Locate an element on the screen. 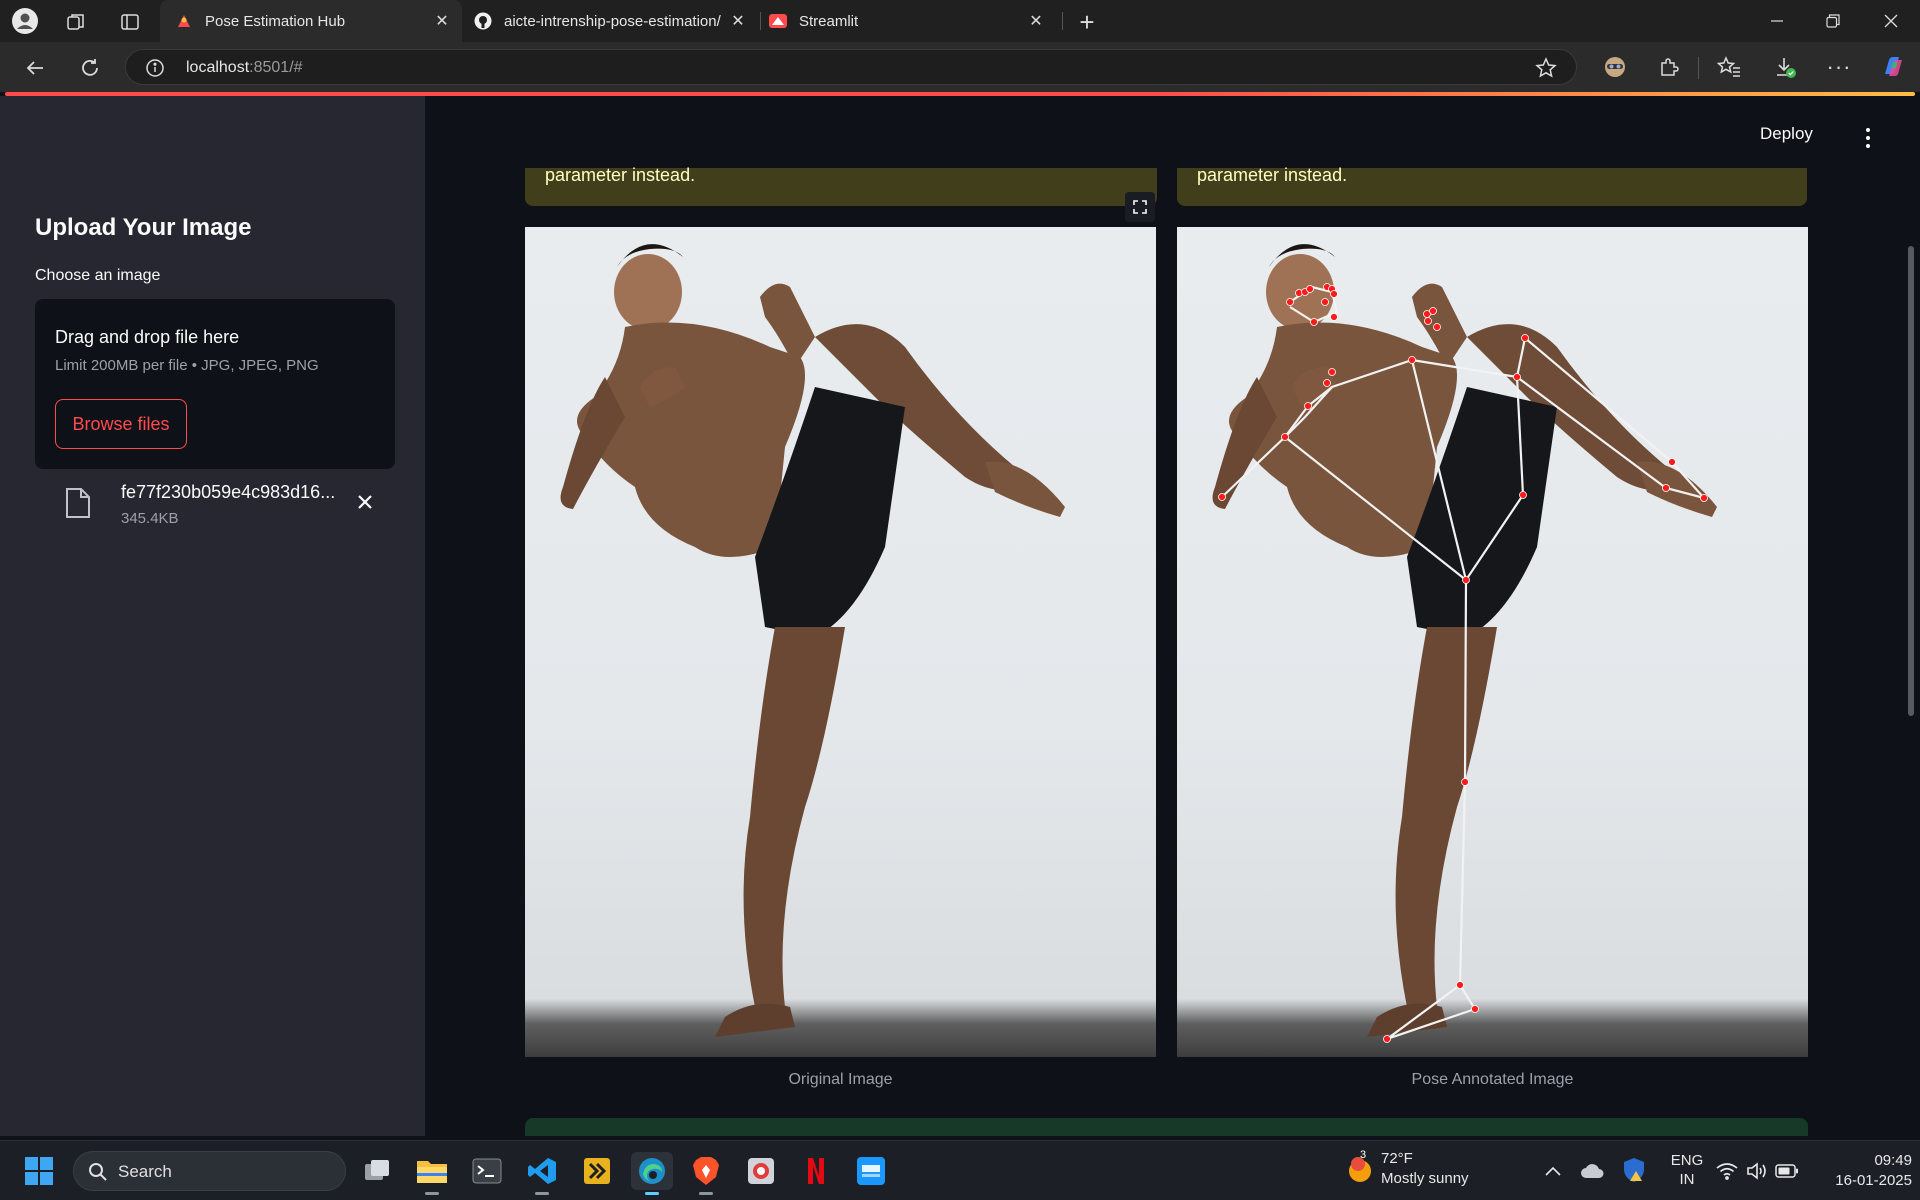 The width and height of the screenshot is (1920, 1200). deploy-button: Deploy is located at coordinates (1786, 134).